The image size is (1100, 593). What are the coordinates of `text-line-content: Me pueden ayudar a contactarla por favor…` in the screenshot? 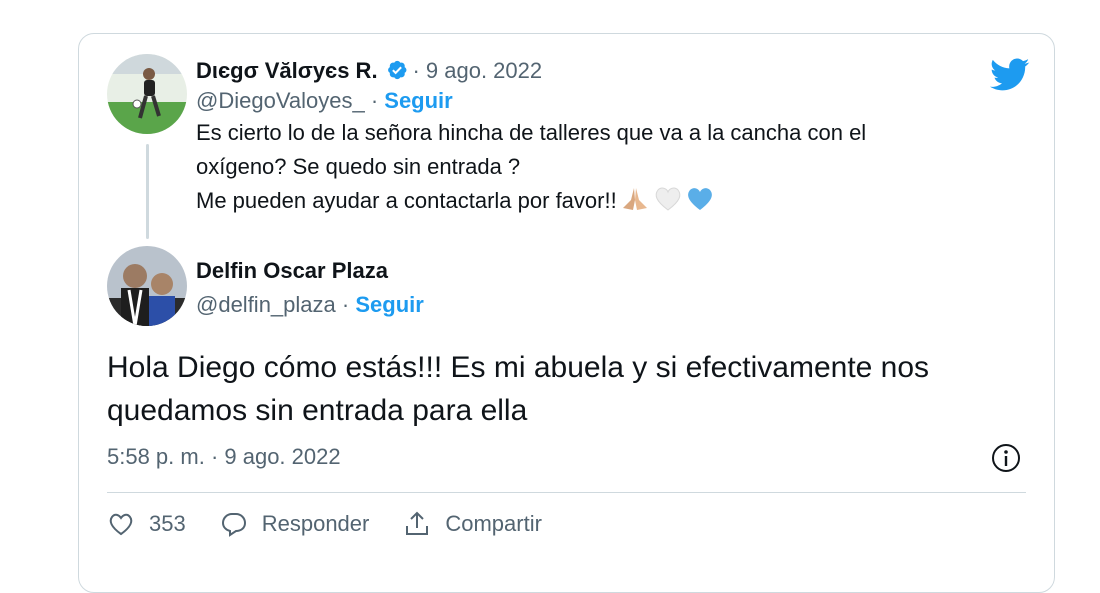 It's located at (406, 200).